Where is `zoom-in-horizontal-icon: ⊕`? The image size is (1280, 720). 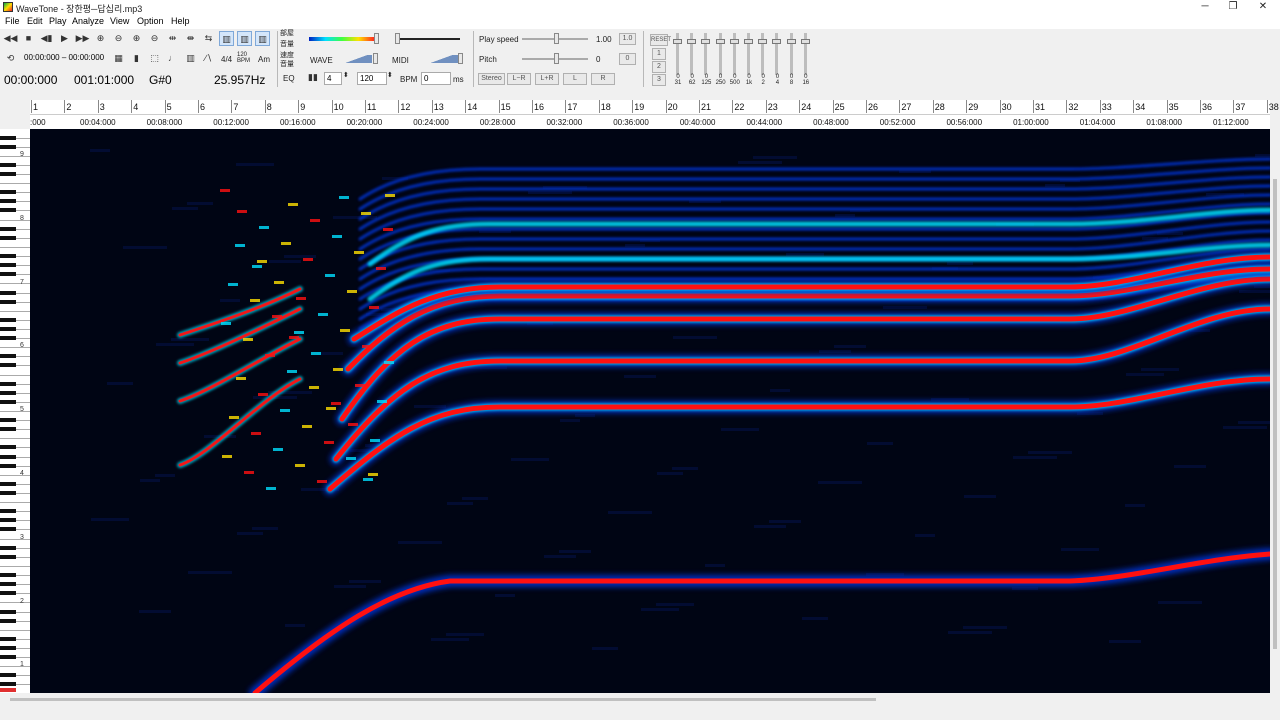
zoom-in-horizontal-icon: ⊕ is located at coordinates (100, 38).